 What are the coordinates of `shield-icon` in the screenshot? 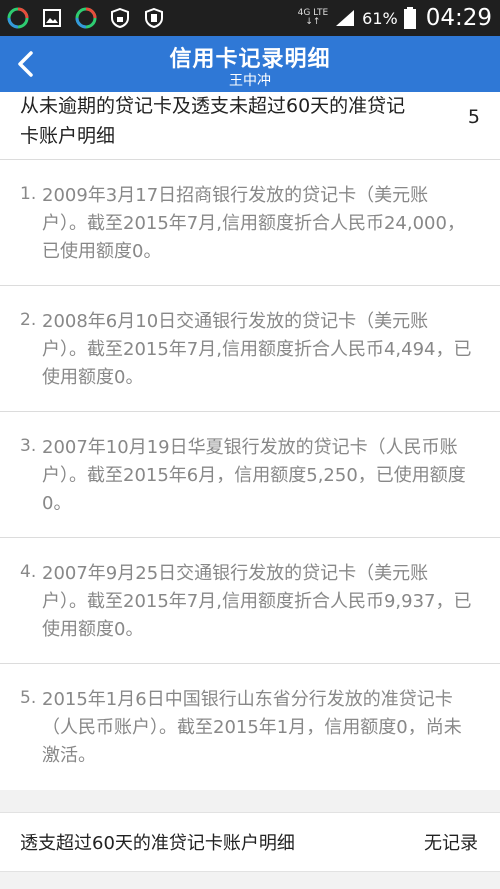 It's located at (154, 18).